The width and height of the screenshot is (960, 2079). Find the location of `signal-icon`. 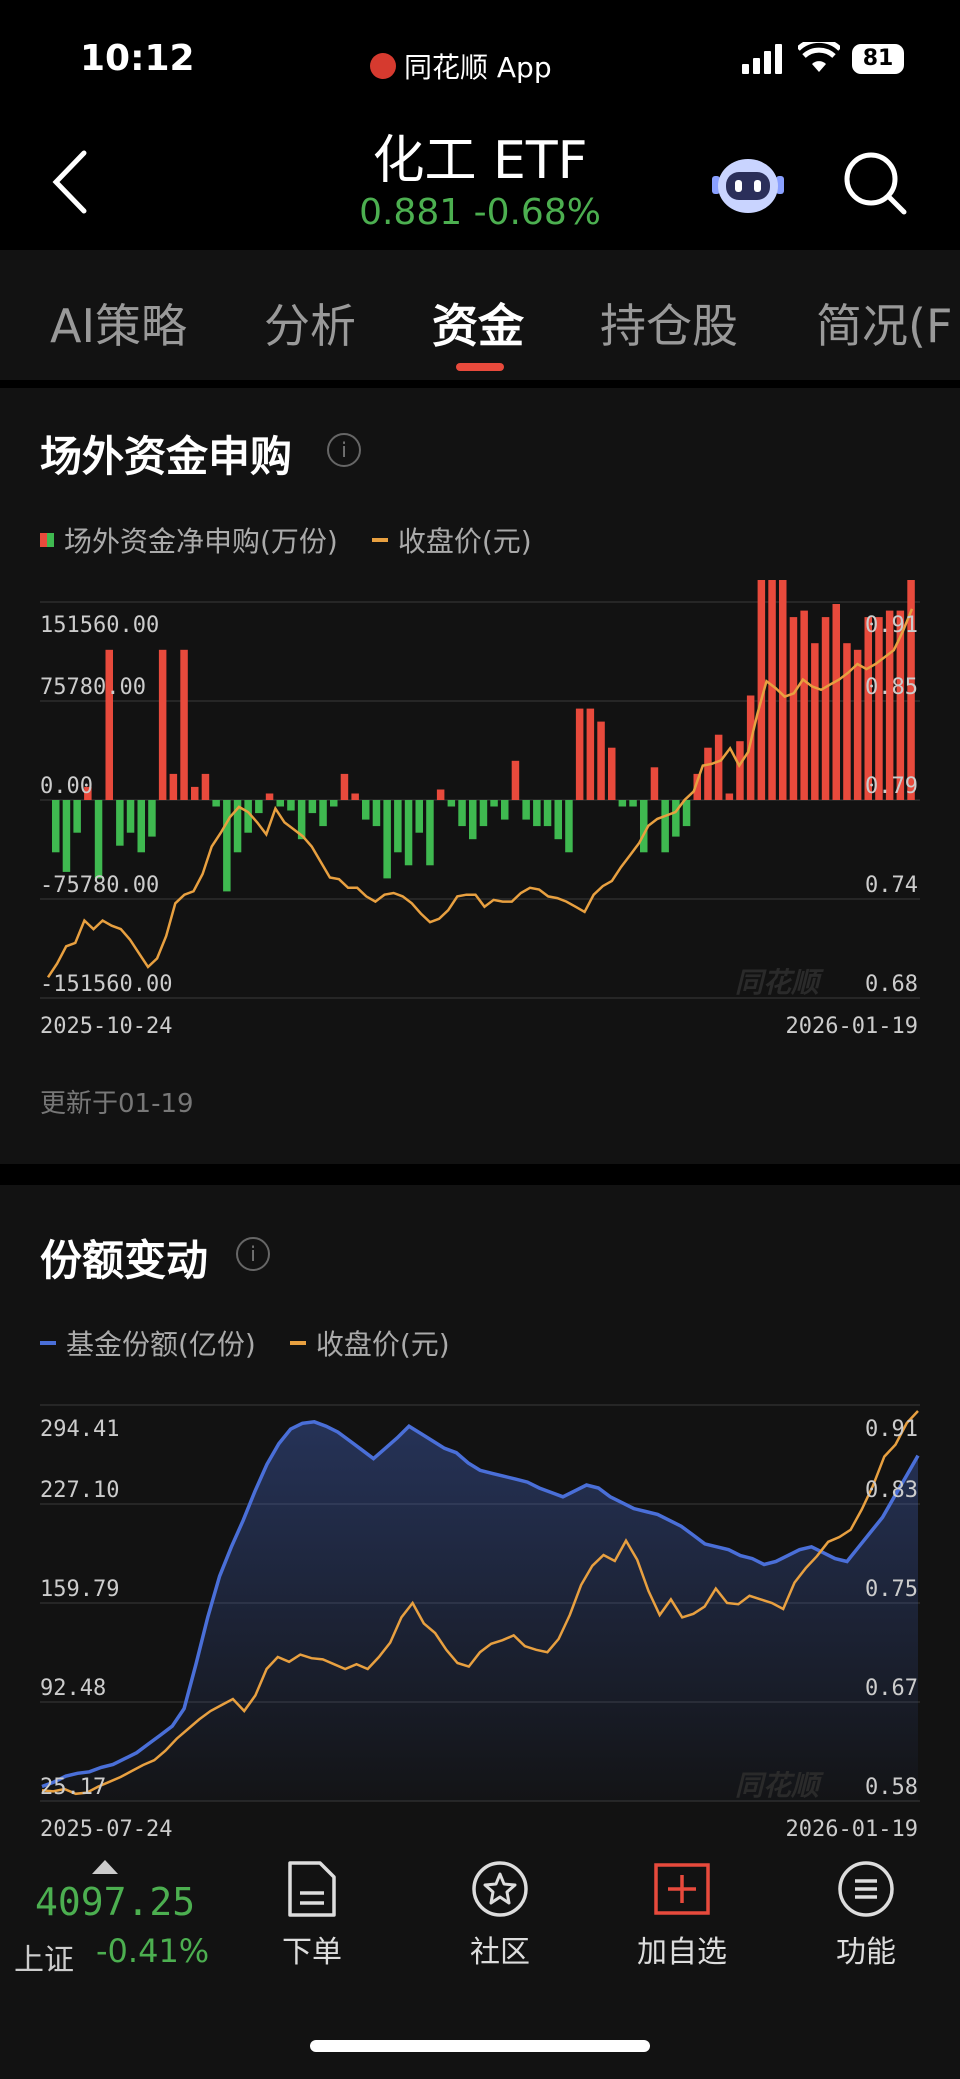

signal-icon is located at coordinates (762, 59).